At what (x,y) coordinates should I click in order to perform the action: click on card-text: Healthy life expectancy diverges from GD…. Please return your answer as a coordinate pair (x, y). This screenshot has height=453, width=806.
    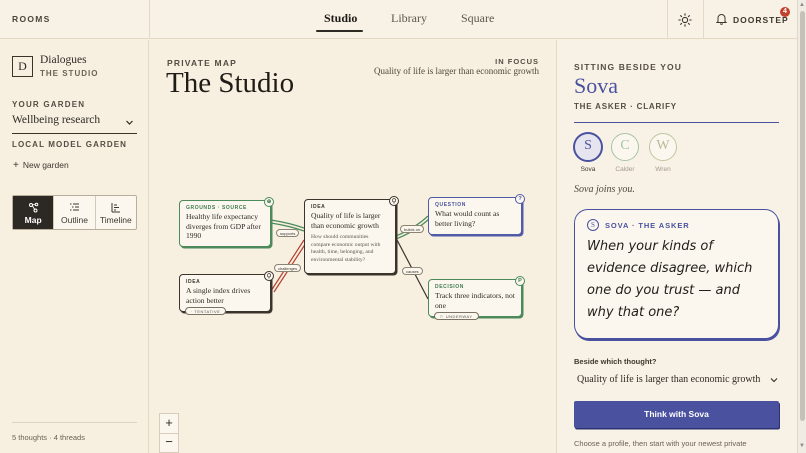
    Looking at the image, I should click on (223, 226).